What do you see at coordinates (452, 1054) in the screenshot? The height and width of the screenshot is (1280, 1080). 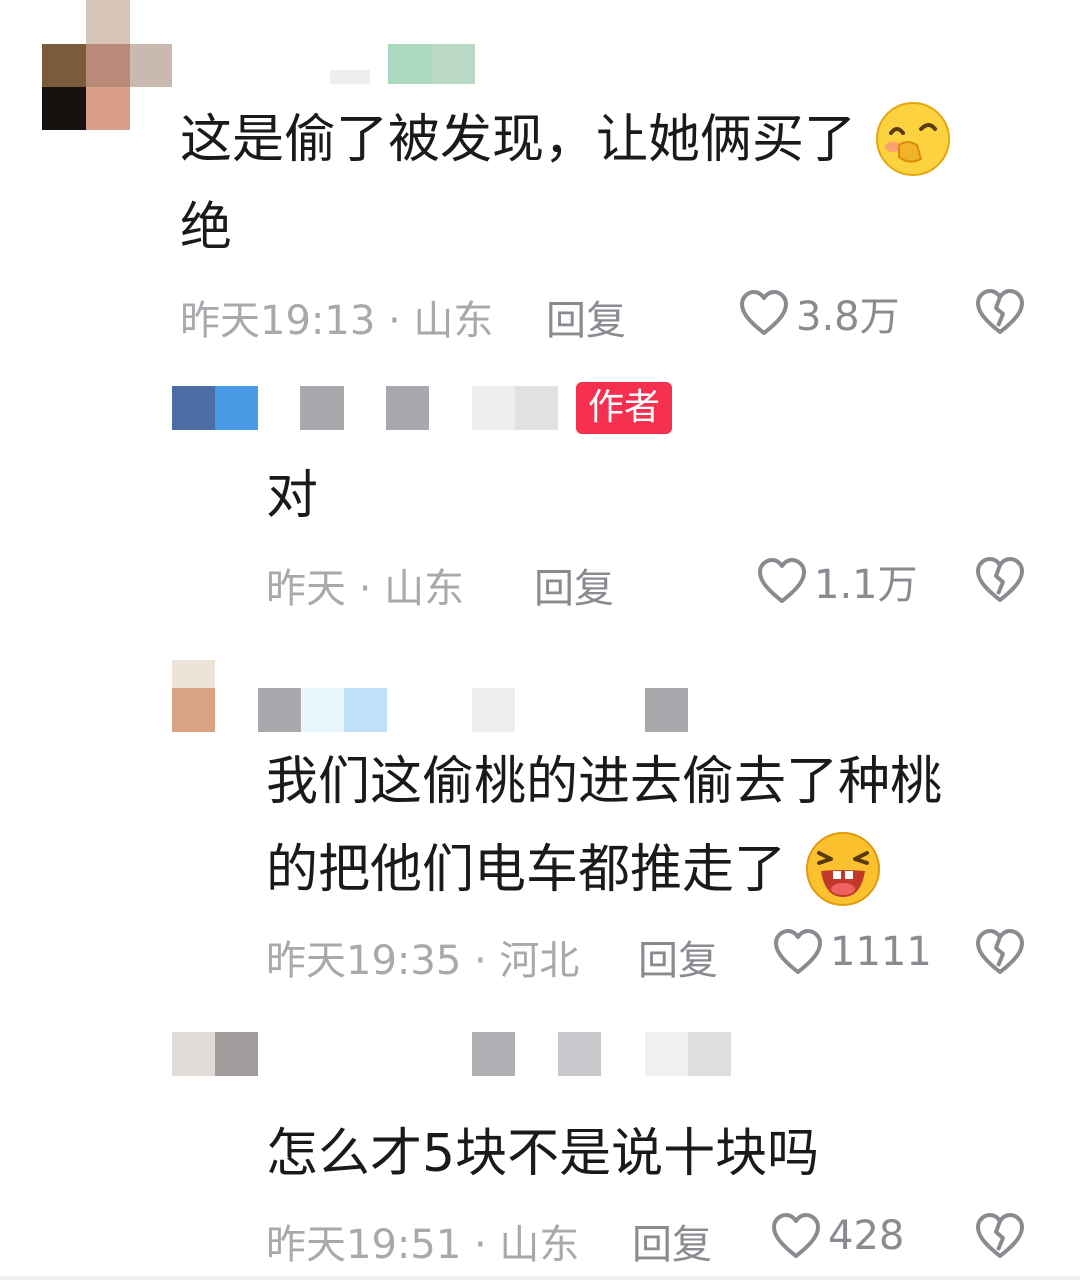 I see `username-redacted` at bounding box center [452, 1054].